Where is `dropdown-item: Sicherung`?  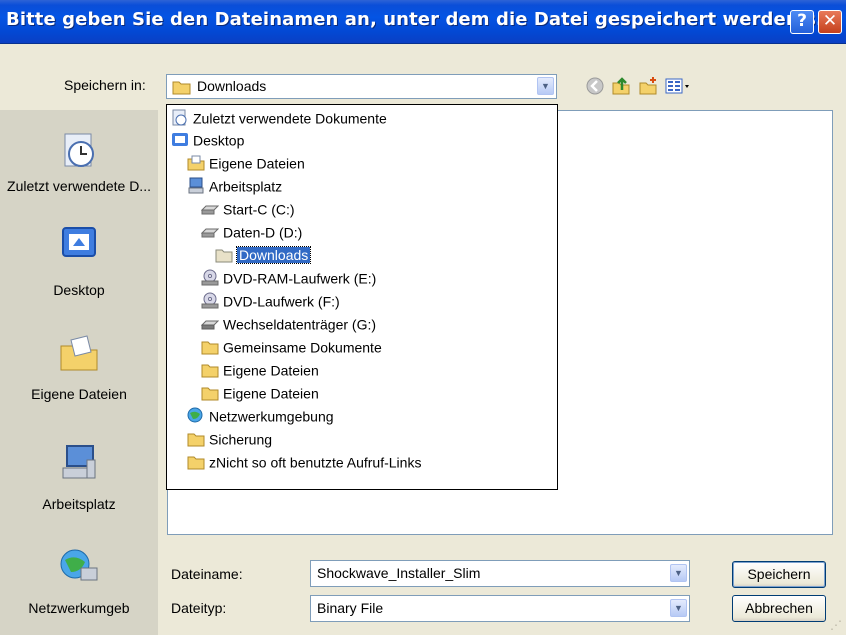
dropdown-item: Sicherung is located at coordinates (229, 438).